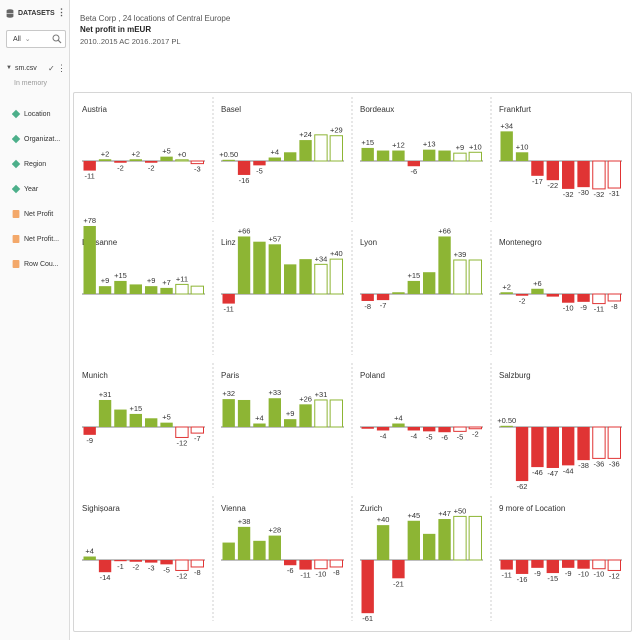 This screenshot has height=640, width=640. Describe the element at coordinates (40, 189) in the screenshot. I see `field-item: Year` at that location.